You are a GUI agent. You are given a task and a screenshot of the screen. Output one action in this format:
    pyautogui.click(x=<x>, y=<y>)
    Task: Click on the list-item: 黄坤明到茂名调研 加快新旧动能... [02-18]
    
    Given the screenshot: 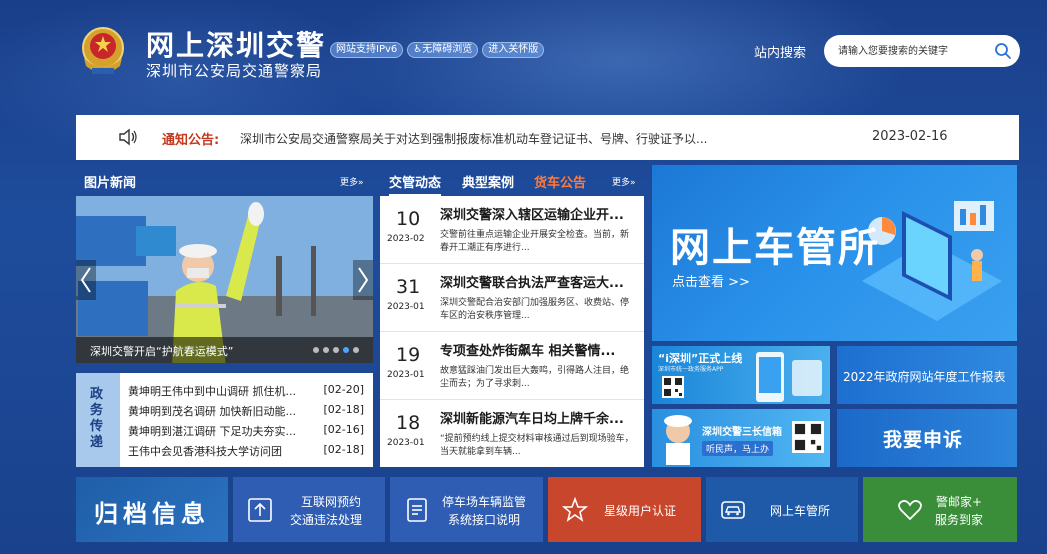 What is the action you would take?
    pyautogui.click(x=248, y=411)
    